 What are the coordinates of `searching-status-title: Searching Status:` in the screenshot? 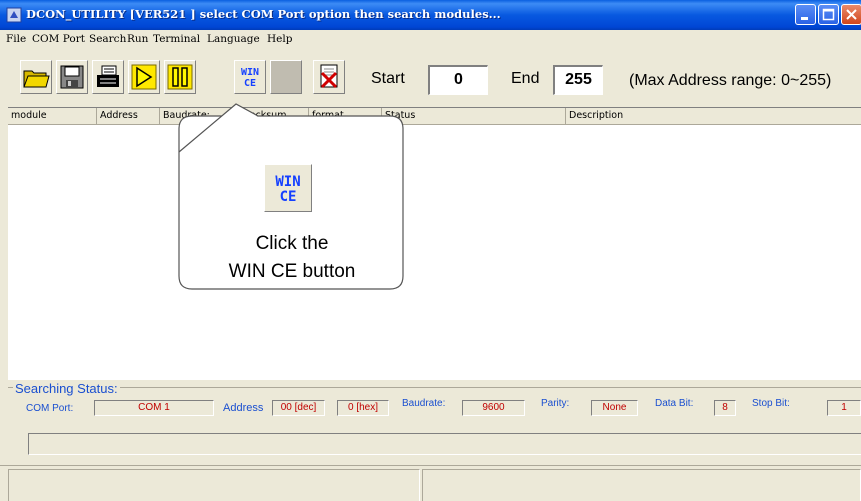 It's located at (66, 388).